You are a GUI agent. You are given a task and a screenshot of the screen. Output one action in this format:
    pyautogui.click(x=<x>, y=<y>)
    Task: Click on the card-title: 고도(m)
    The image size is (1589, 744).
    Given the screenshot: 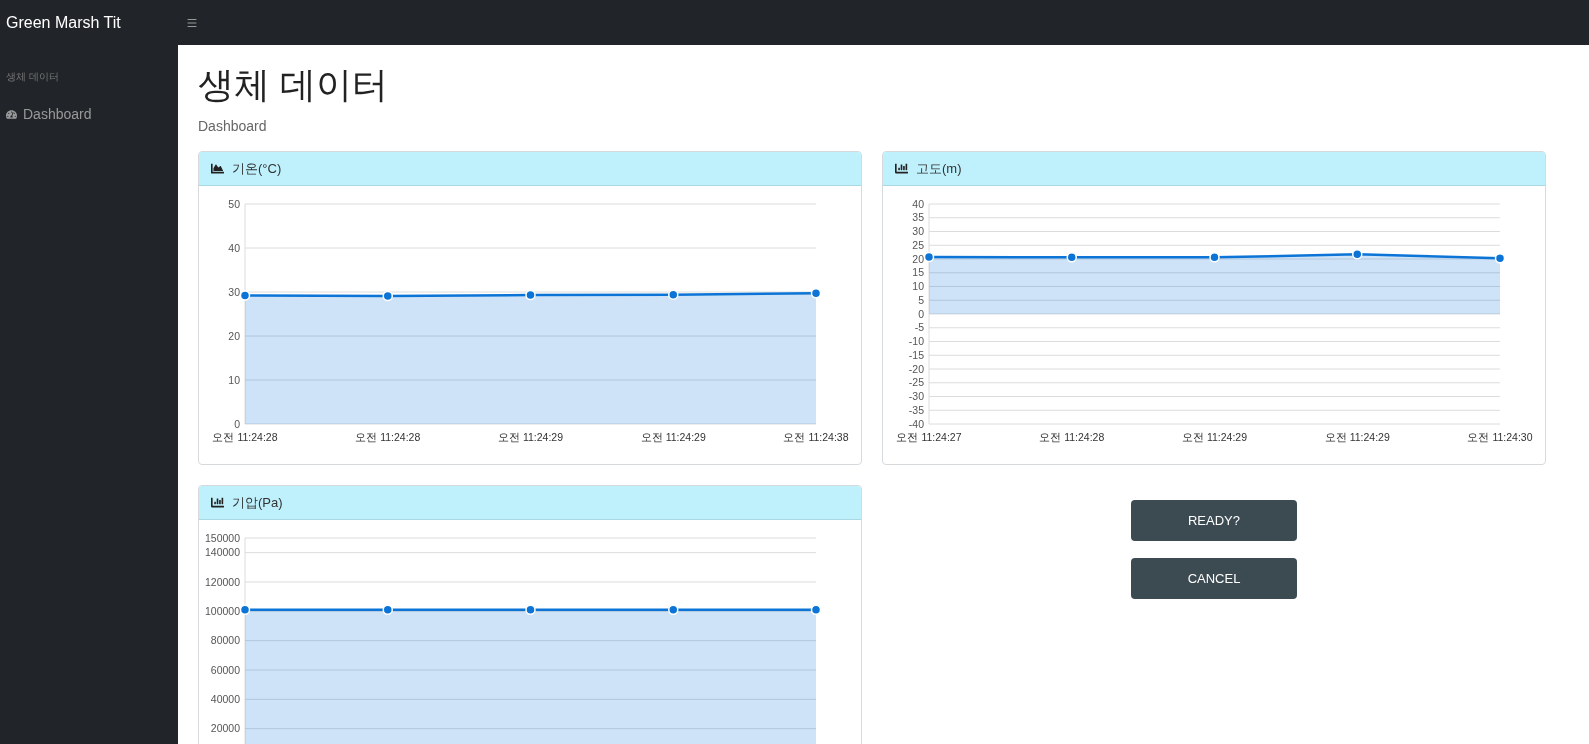 What is the action you would take?
    pyautogui.click(x=939, y=168)
    